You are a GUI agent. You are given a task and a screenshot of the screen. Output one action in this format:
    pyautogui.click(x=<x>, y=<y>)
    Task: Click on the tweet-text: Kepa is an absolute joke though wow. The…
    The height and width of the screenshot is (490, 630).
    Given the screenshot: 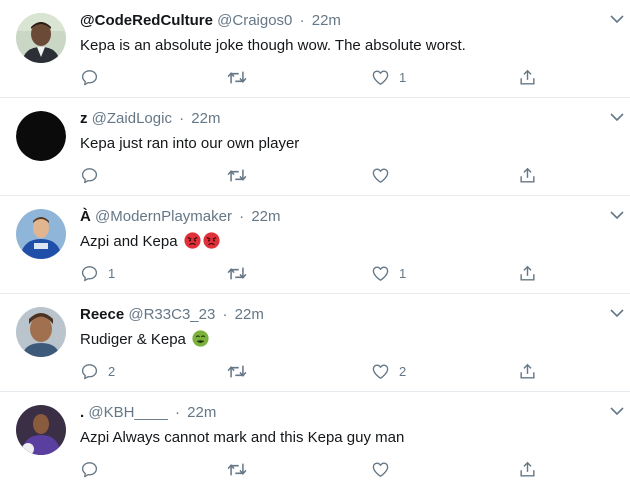 What is the action you would take?
    pyautogui.click(x=273, y=46)
    